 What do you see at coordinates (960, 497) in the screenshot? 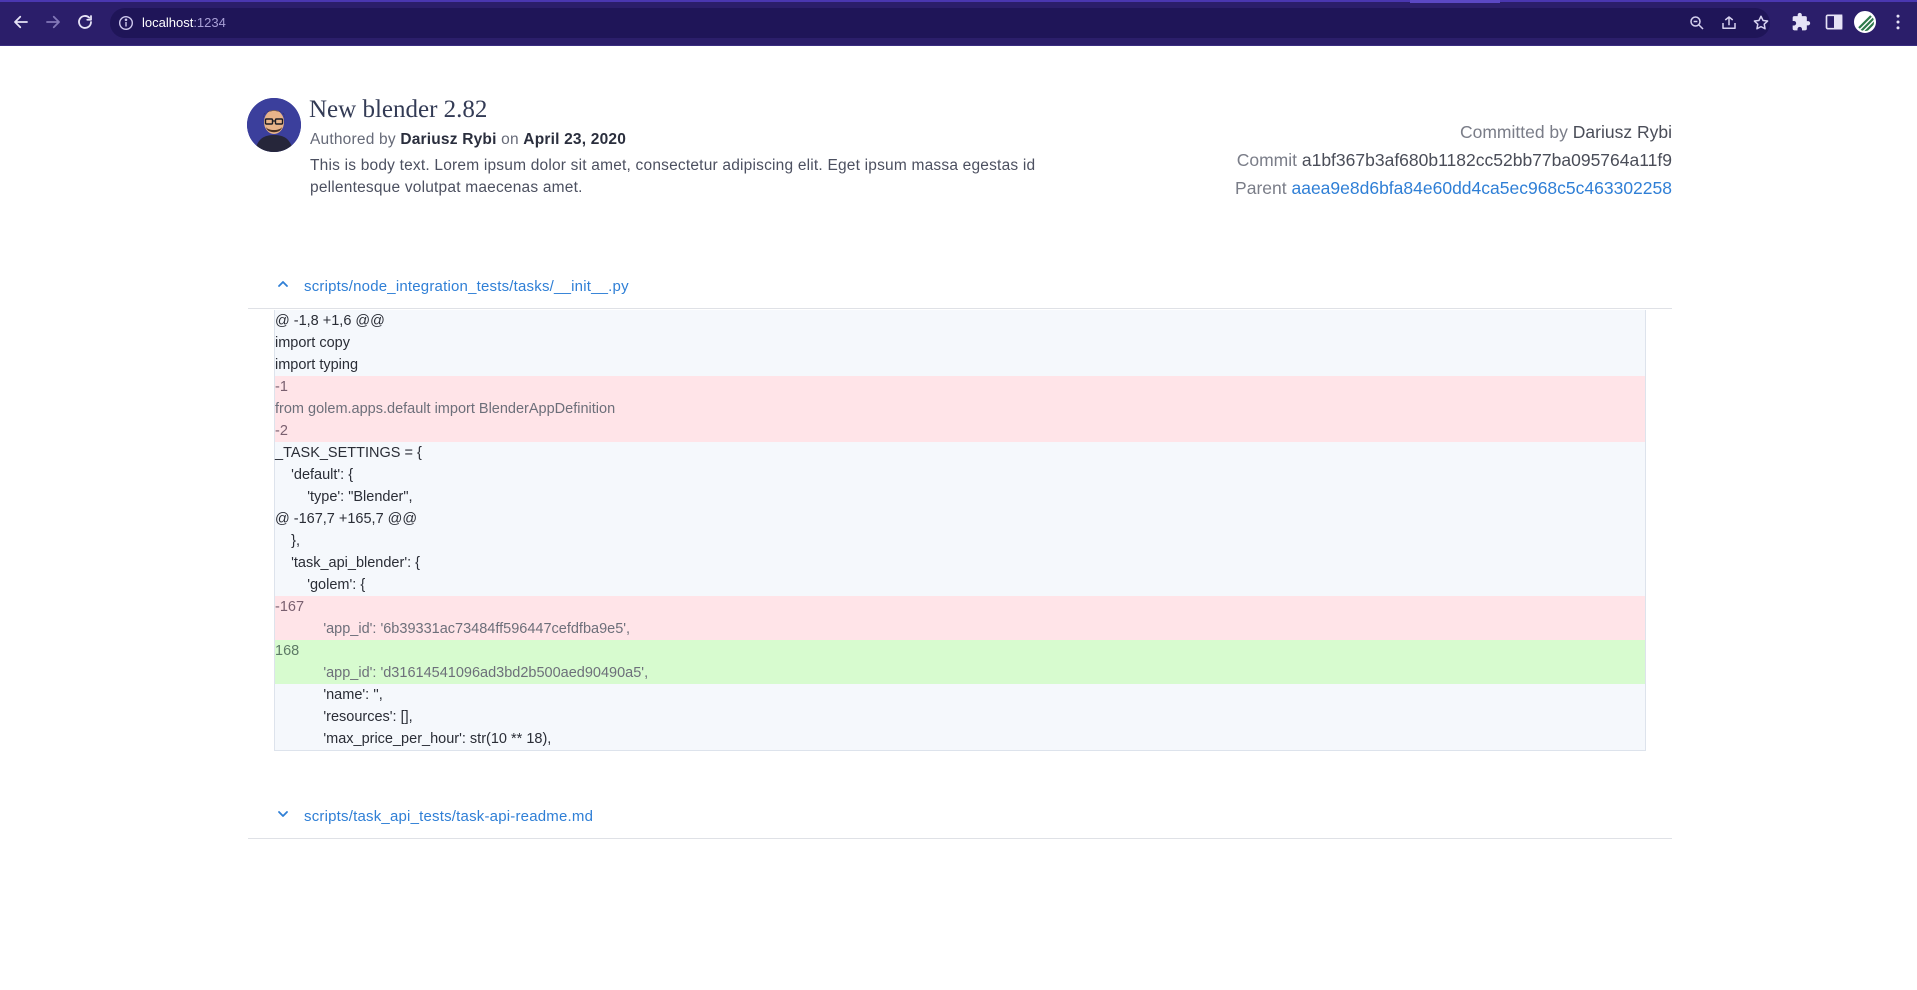
I see `diff-line: 'type': "Blender",` at bounding box center [960, 497].